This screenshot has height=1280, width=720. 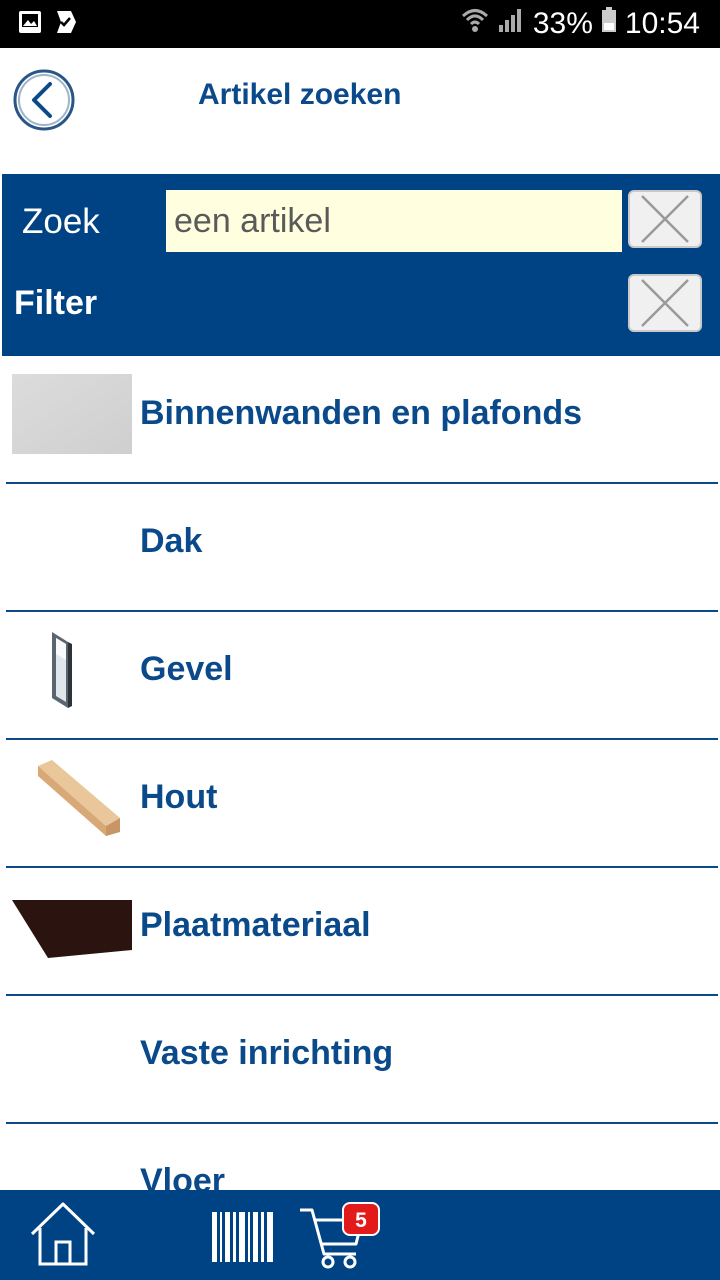 I want to click on home-icon, so click(x=63, y=1234).